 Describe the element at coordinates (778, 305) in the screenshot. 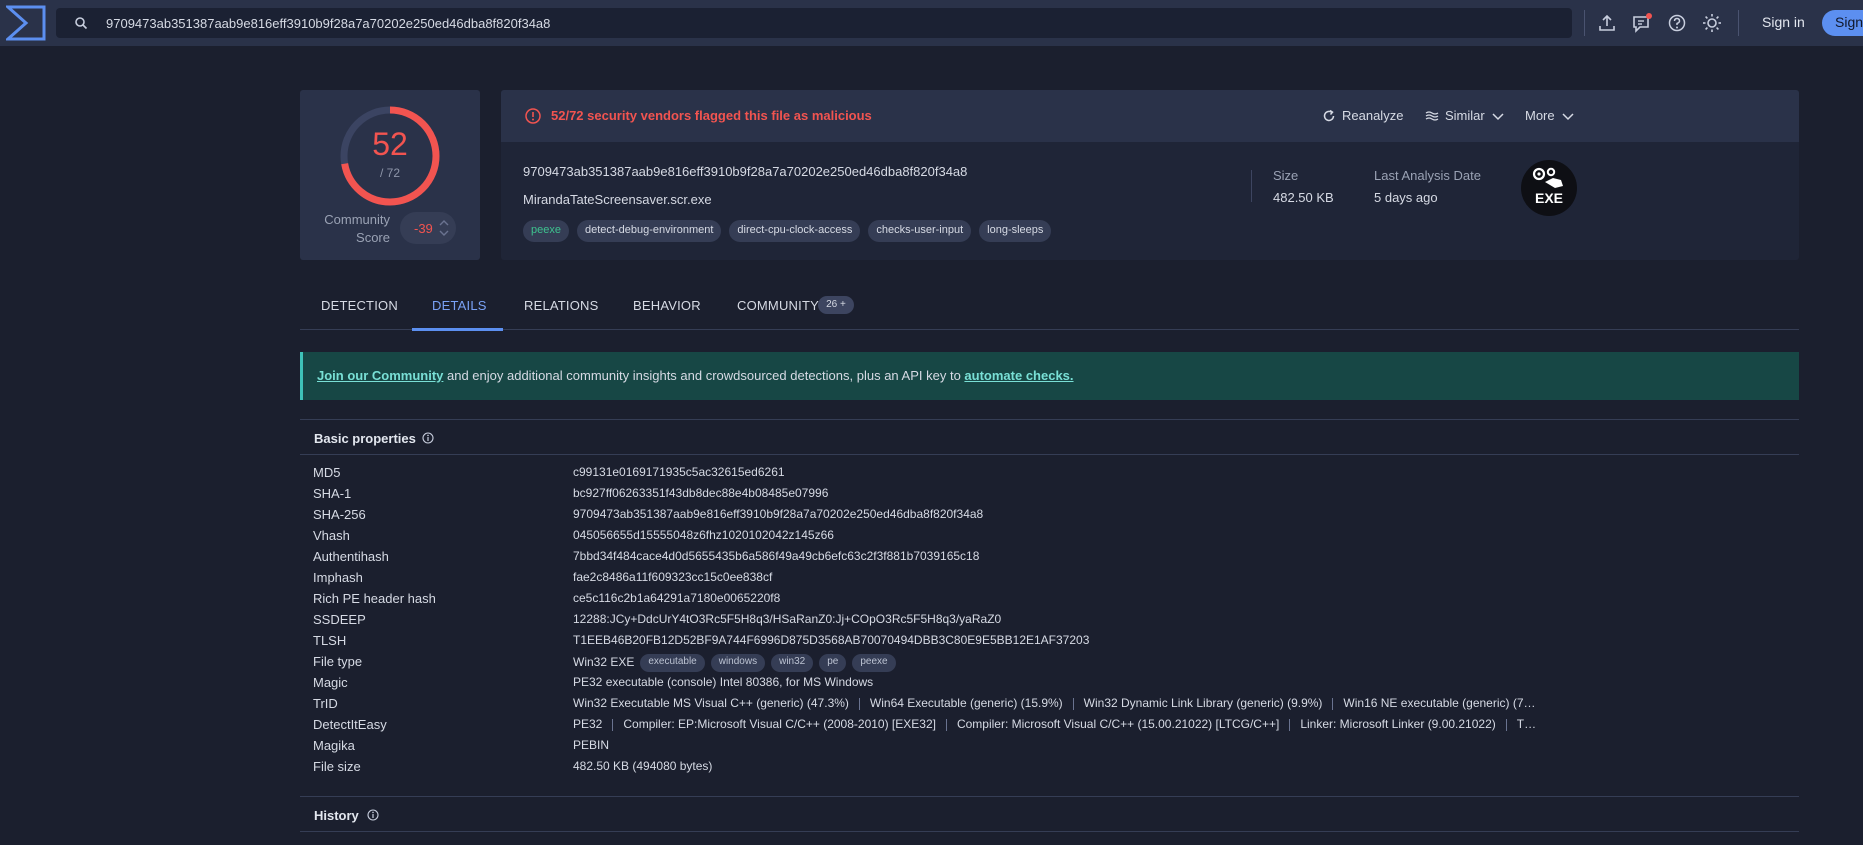

I see `tab-community: COMMUNITY` at that location.